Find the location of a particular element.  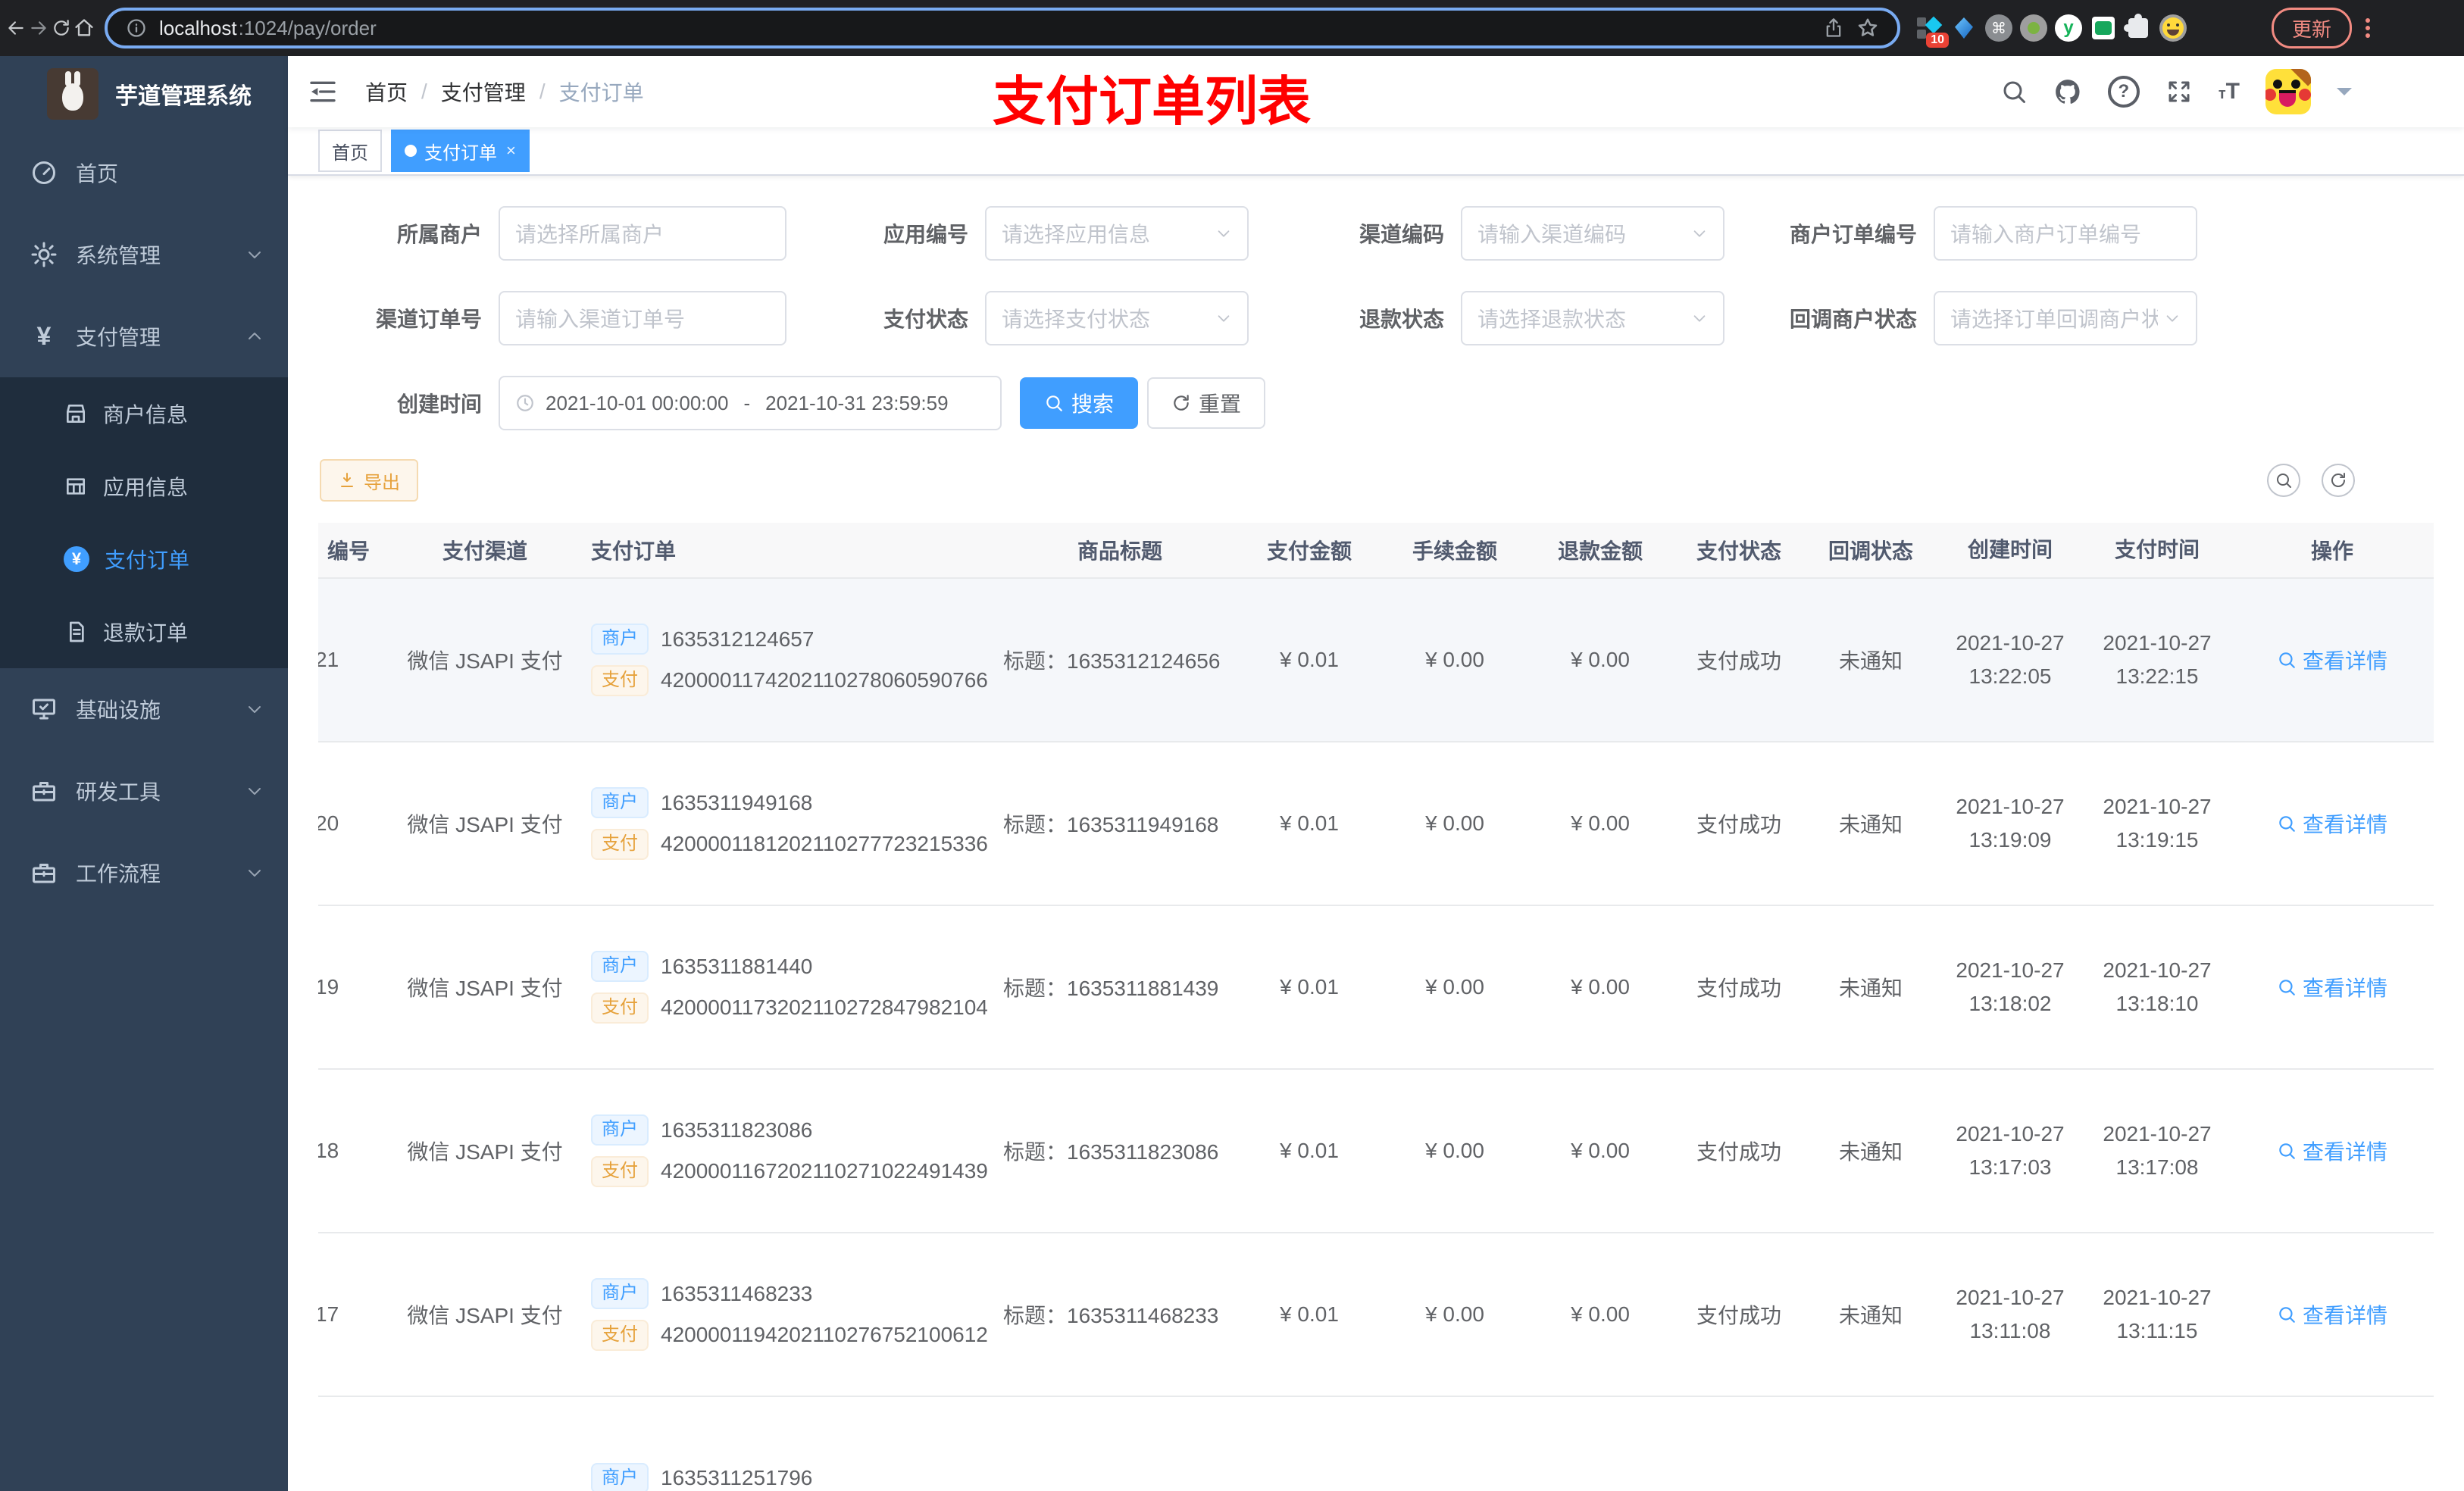

export-button: 导出 is located at coordinates (369, 480).